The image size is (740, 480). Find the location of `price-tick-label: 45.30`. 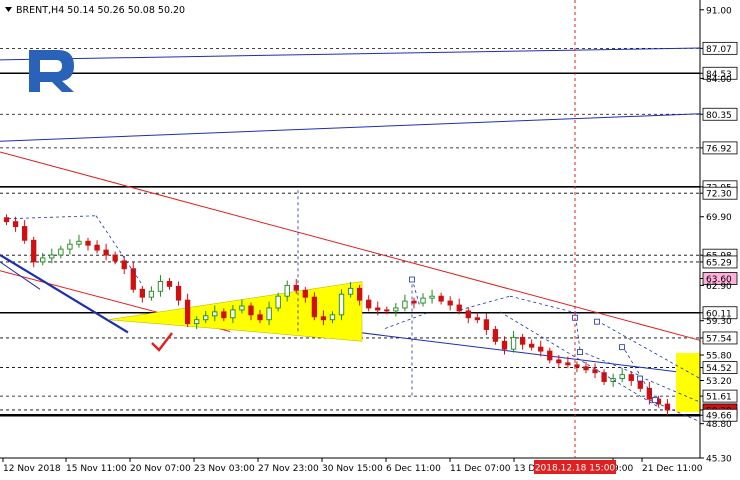

price-tick-label: 45.30 is located at coordinates (719, 460).